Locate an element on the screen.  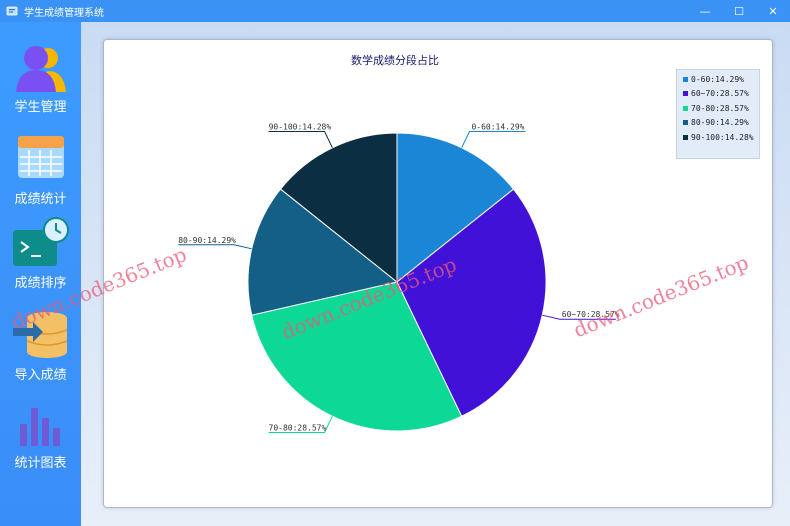
legend-label: 80-90:14.29% is located at coordinates (720, 123).